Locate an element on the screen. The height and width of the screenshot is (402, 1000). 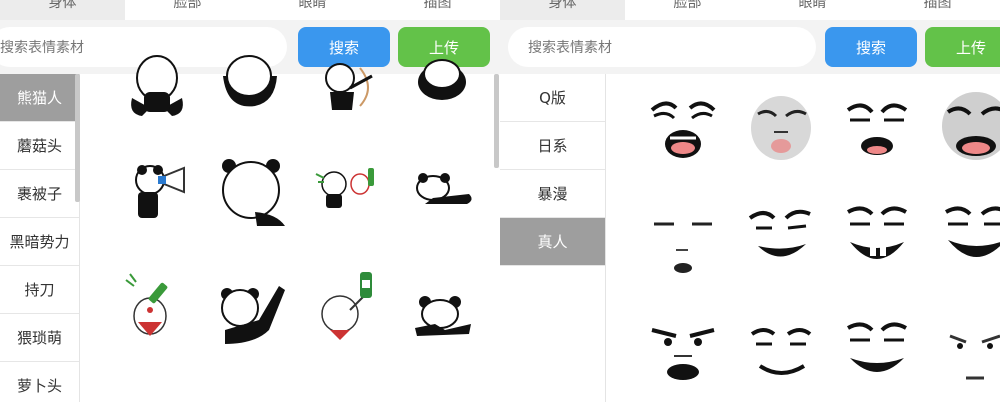
sidebar-item-real-person: 真人 is located at coordinates (552, 242).